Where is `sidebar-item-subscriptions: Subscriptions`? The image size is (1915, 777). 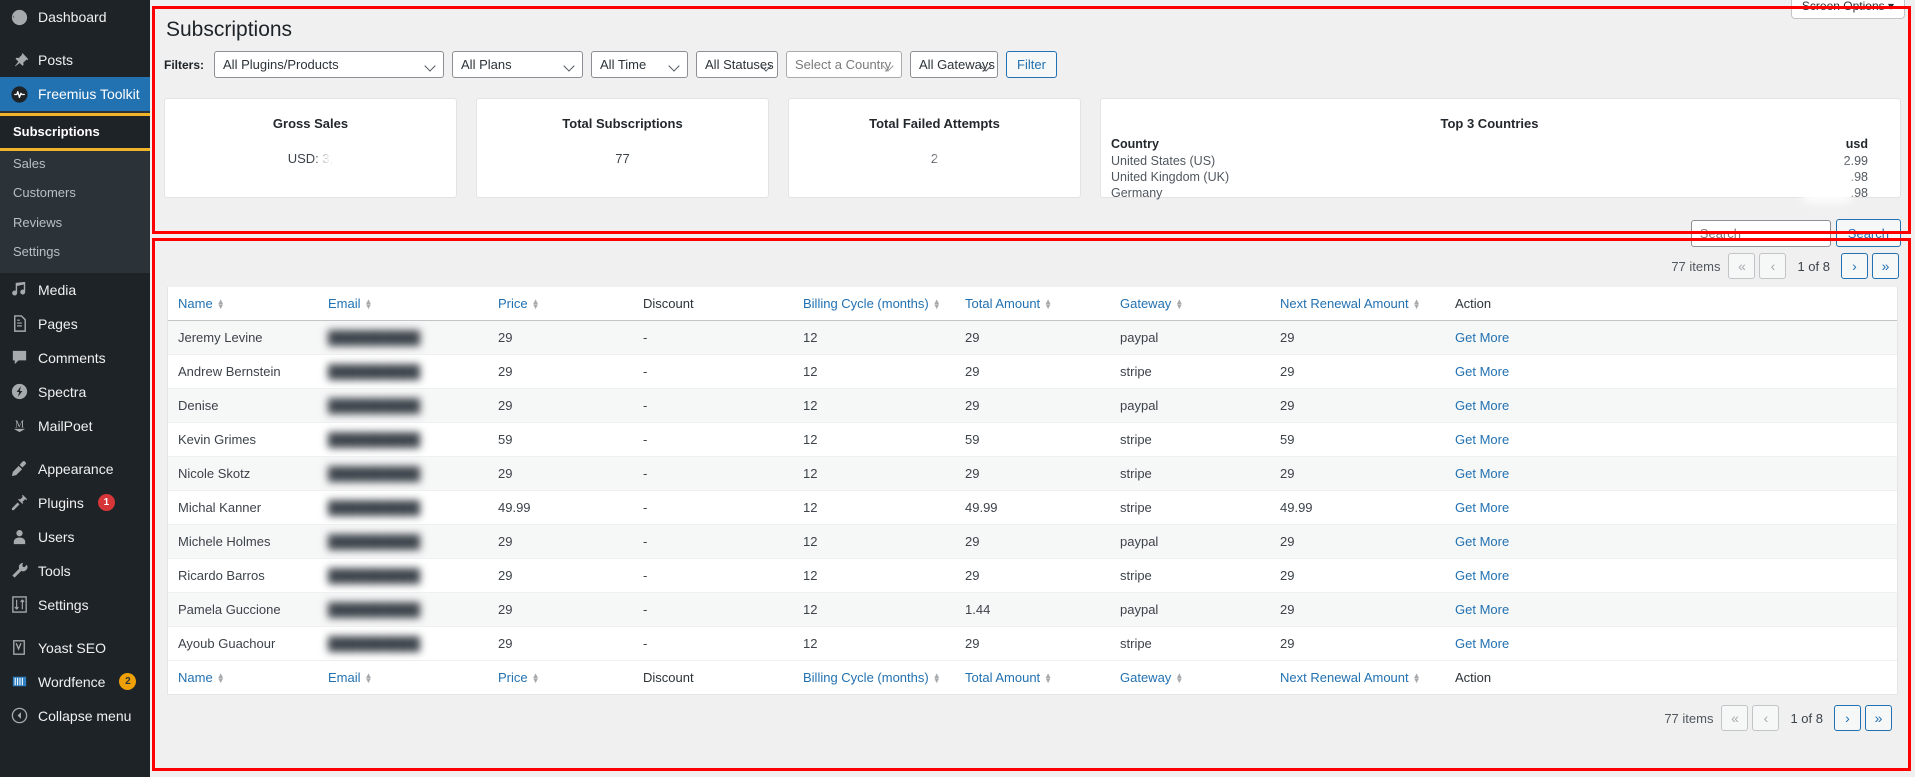 sidebar-item-subscriptions: Subscriptions is located at coordinates (75, 132).